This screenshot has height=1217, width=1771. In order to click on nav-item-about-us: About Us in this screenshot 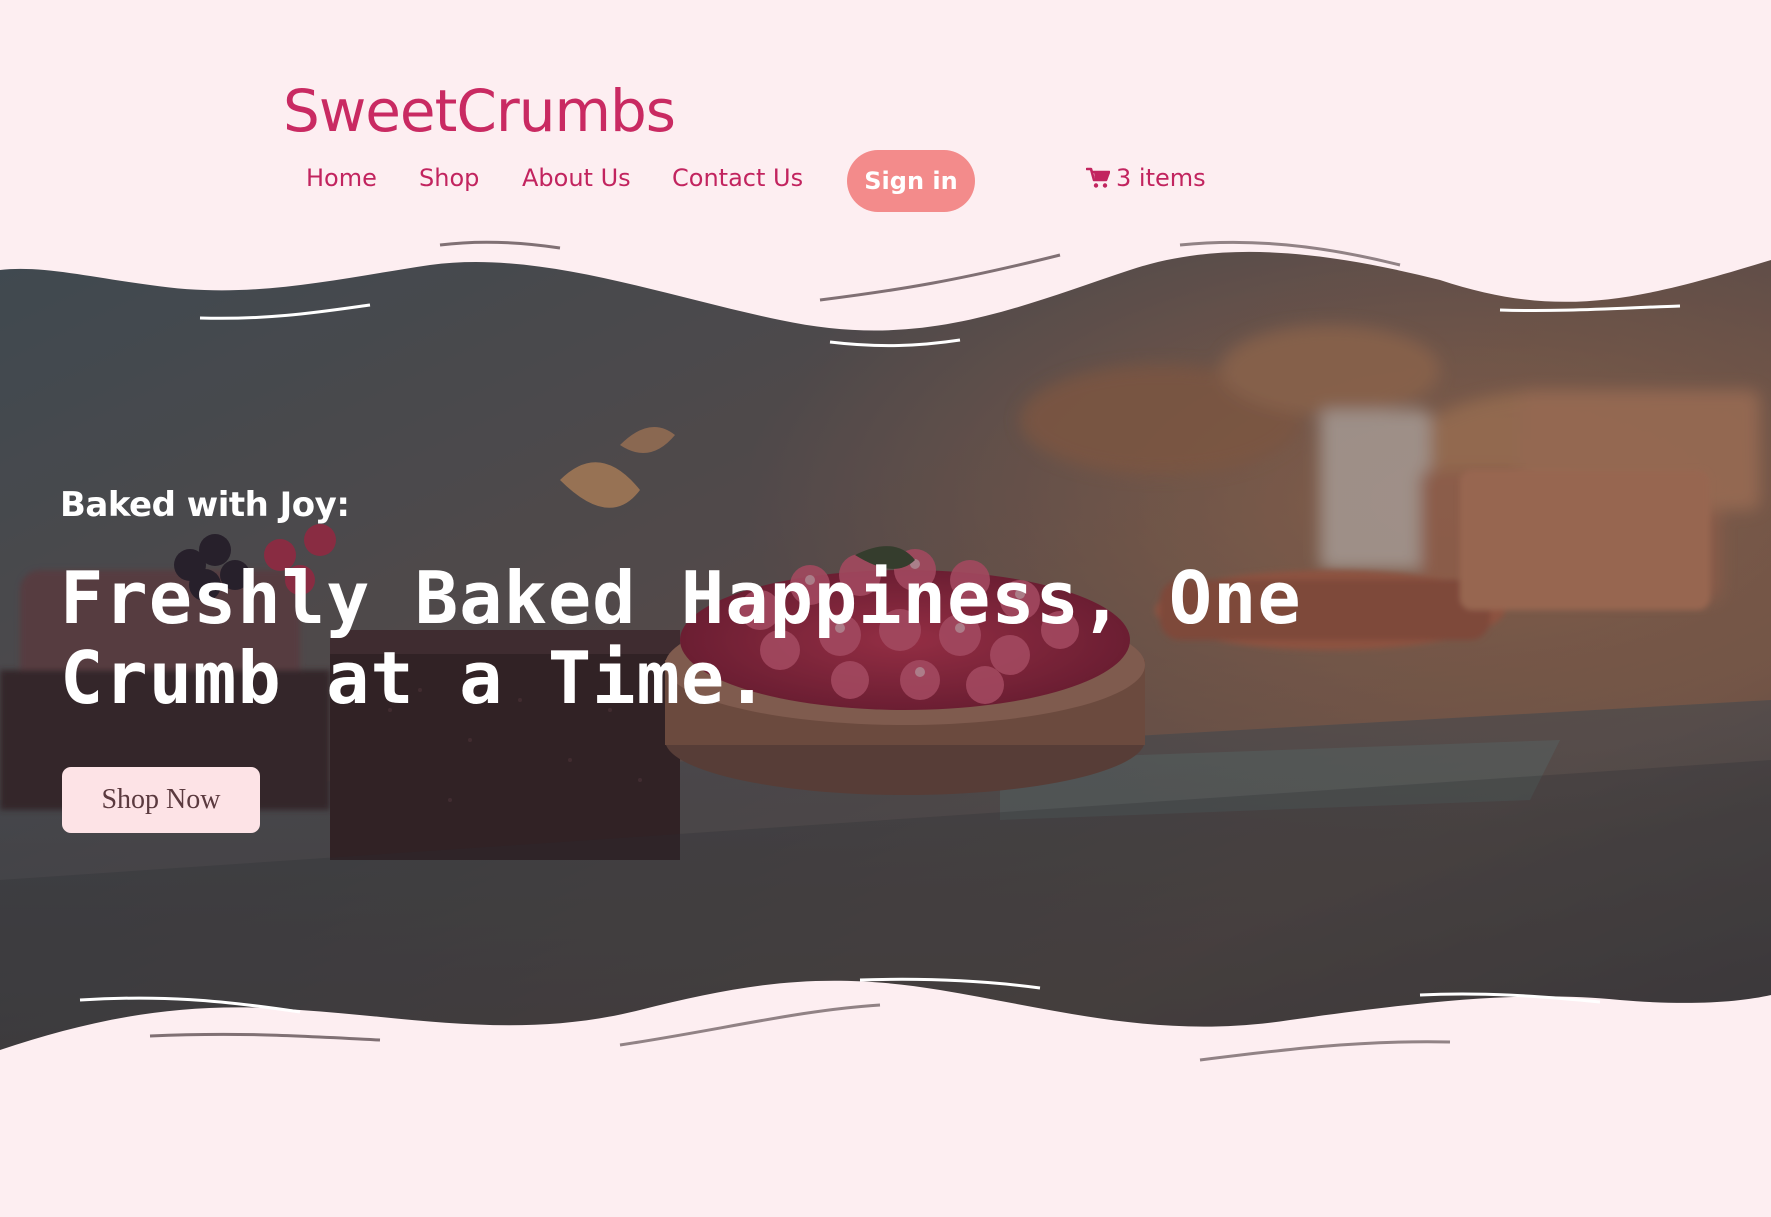, I will do `click(576, 178)`.